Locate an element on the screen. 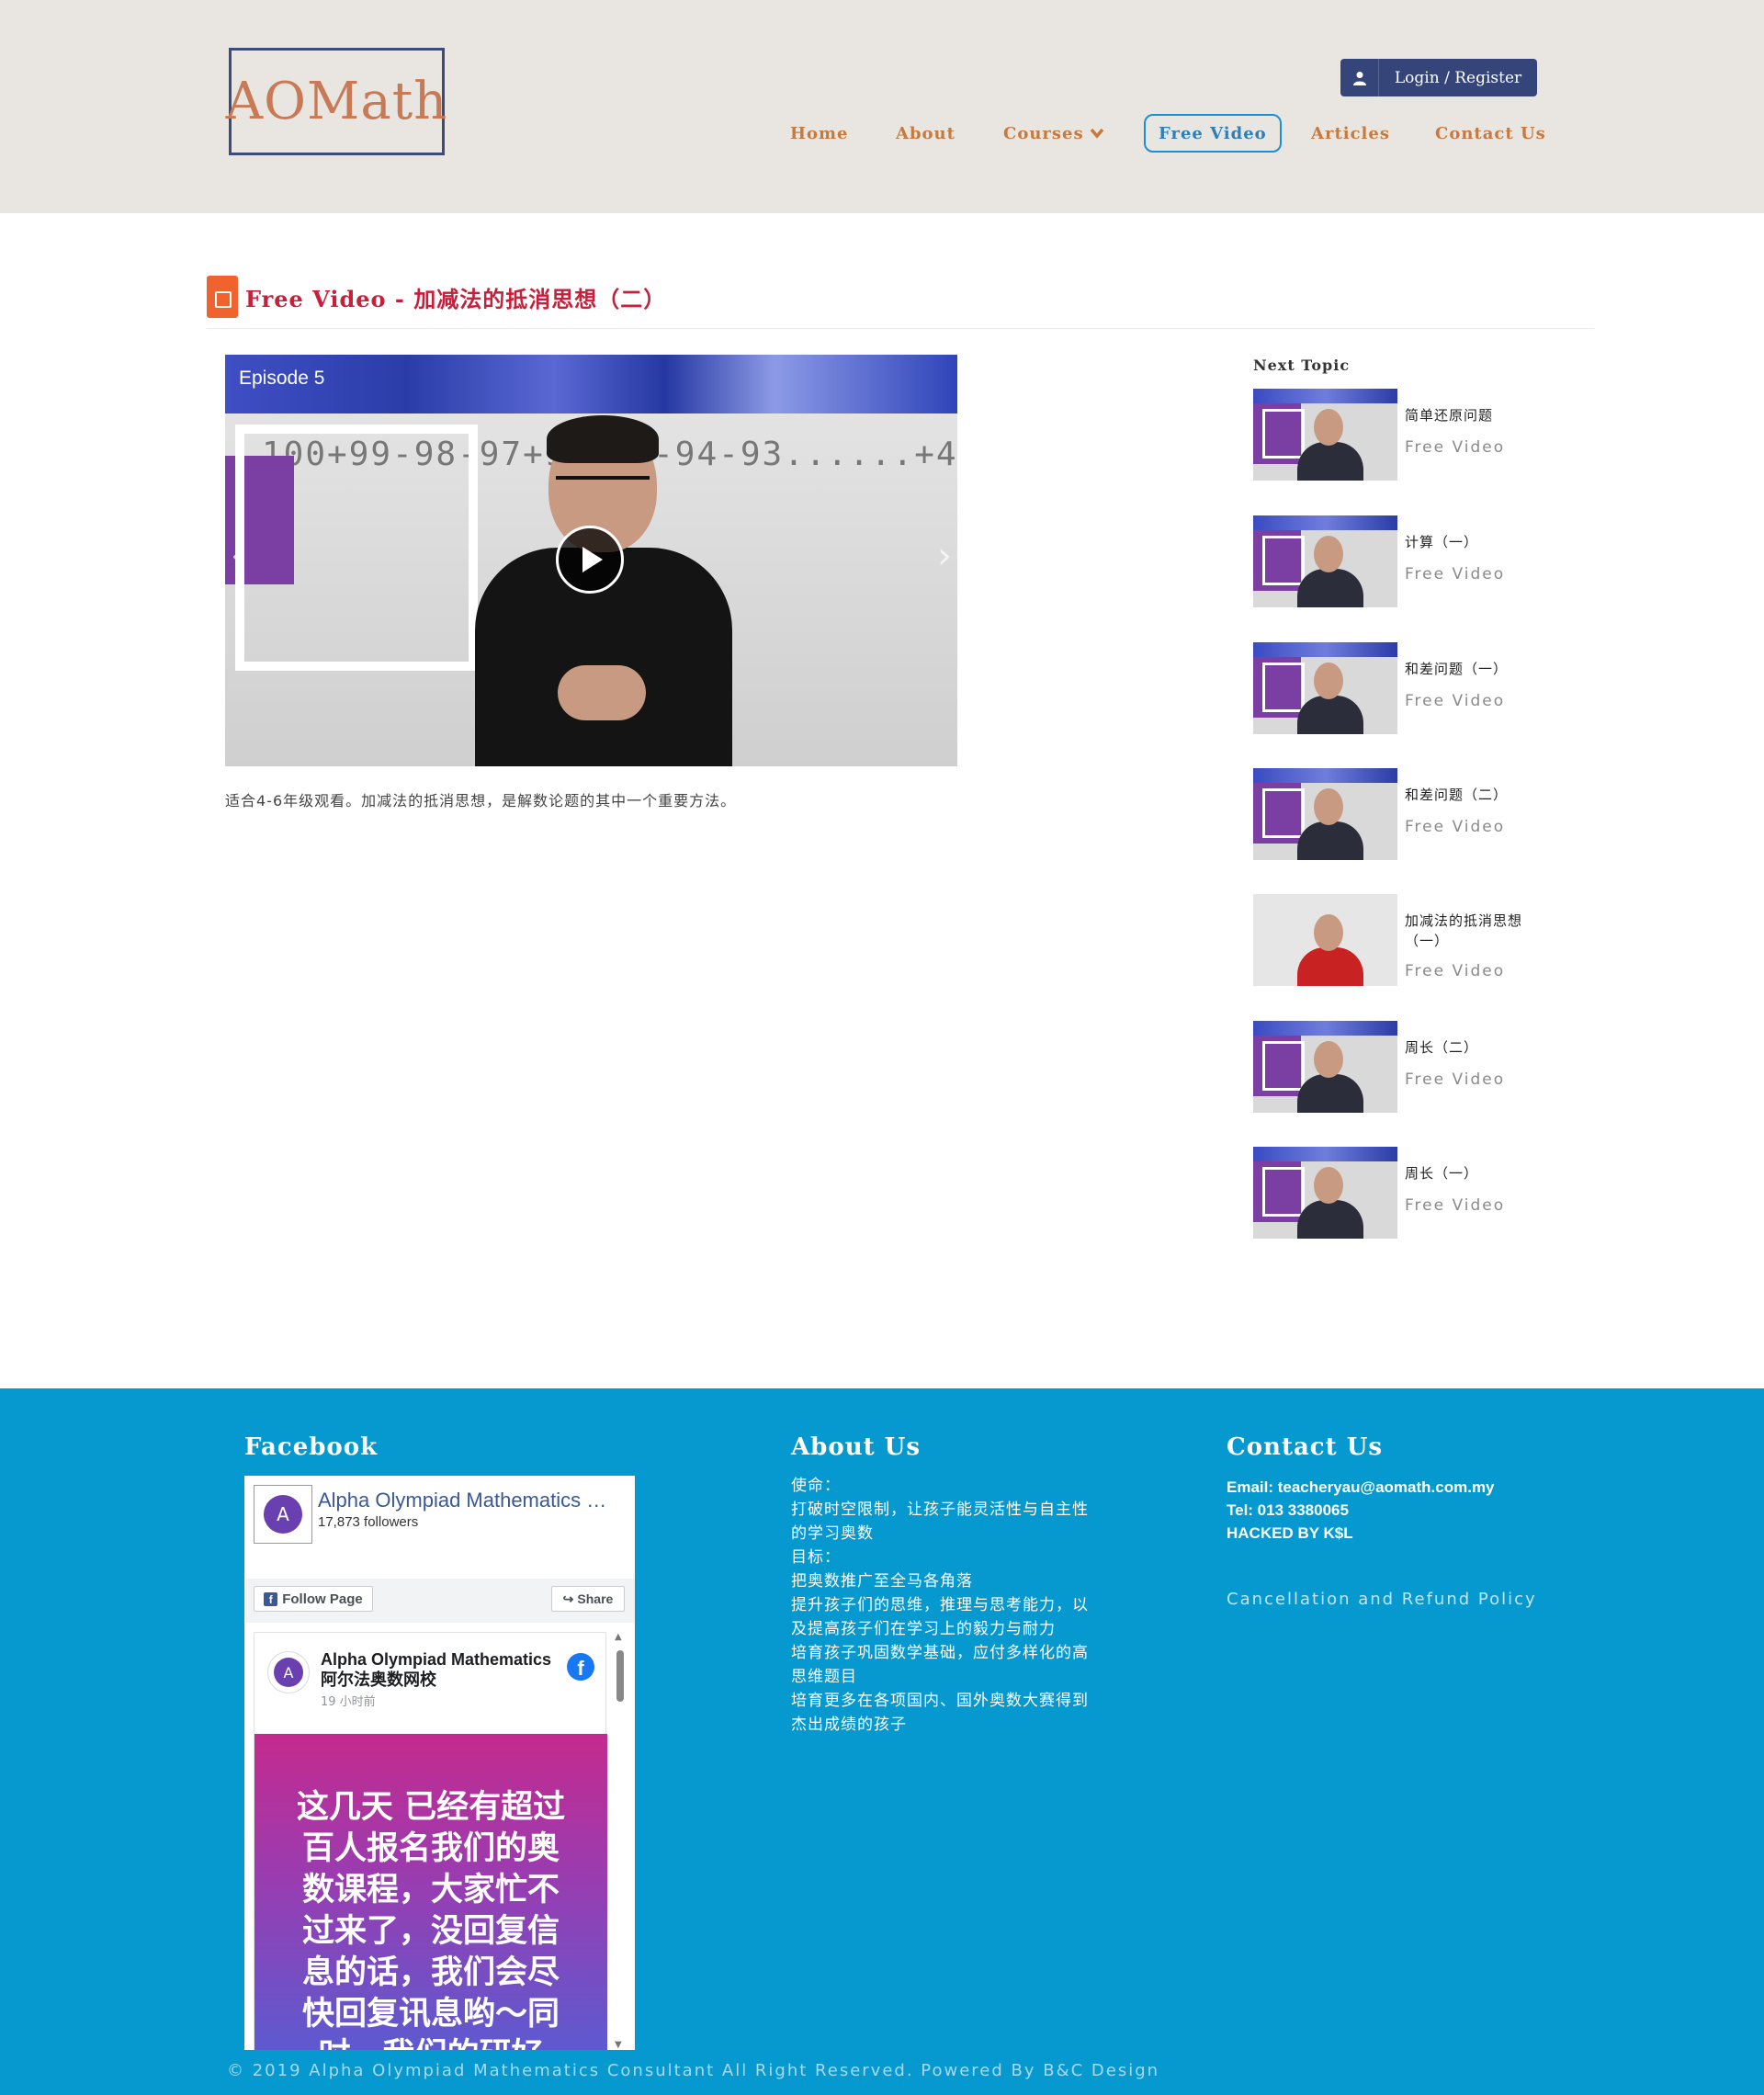 This screenshot has height=2095, width=1764. post-author-en: Alpha Olympiad Mathematics is located at coordinates (436, 1659).